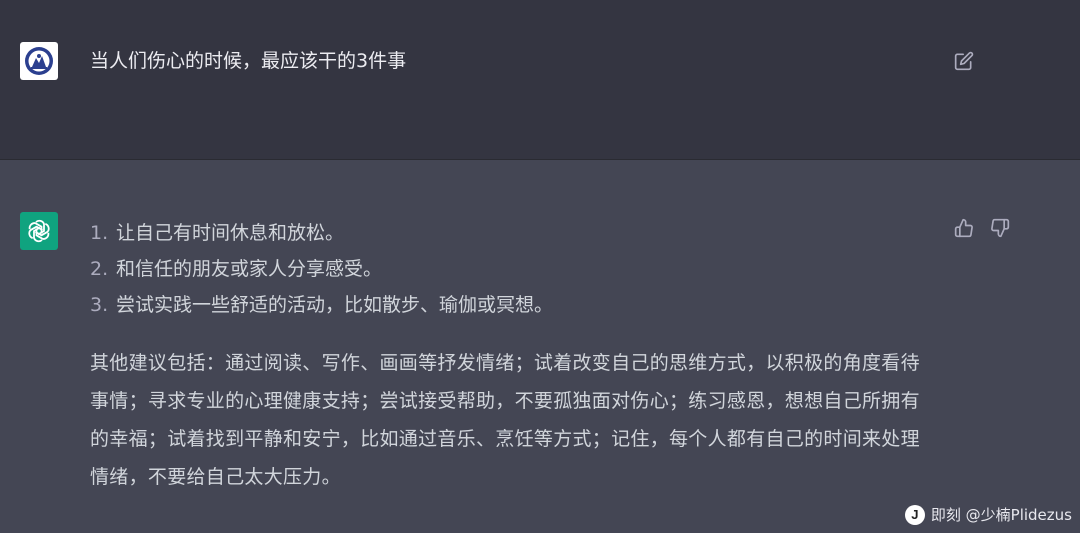 Image resolution: width=1080 pixels, height=533 pixels. I want to click on feedback-buttons, so click(982, 228).